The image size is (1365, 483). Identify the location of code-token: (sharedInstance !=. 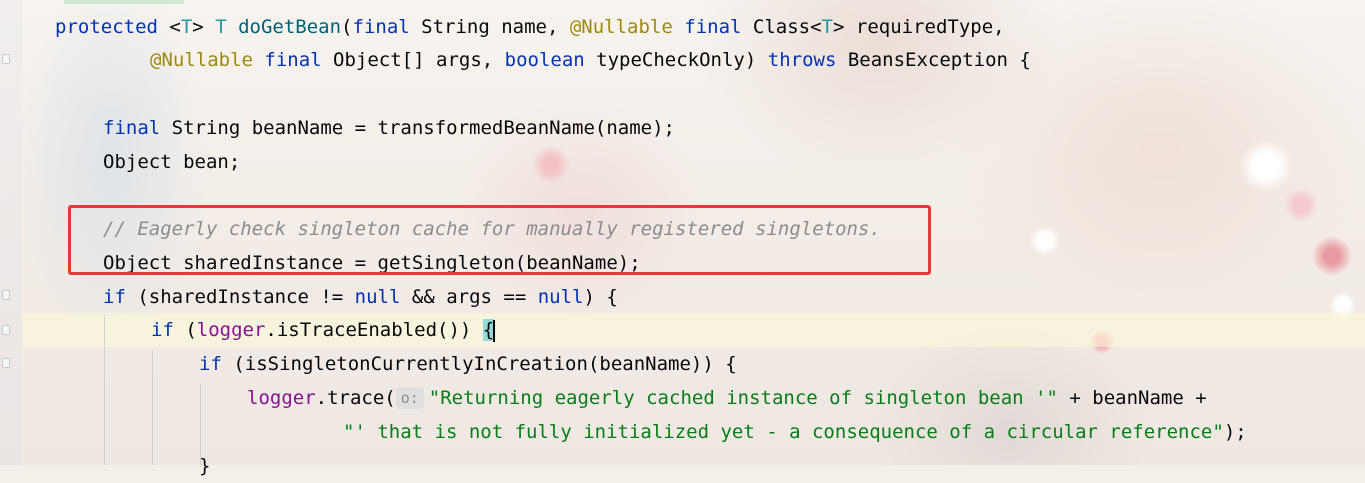
(240, 297).